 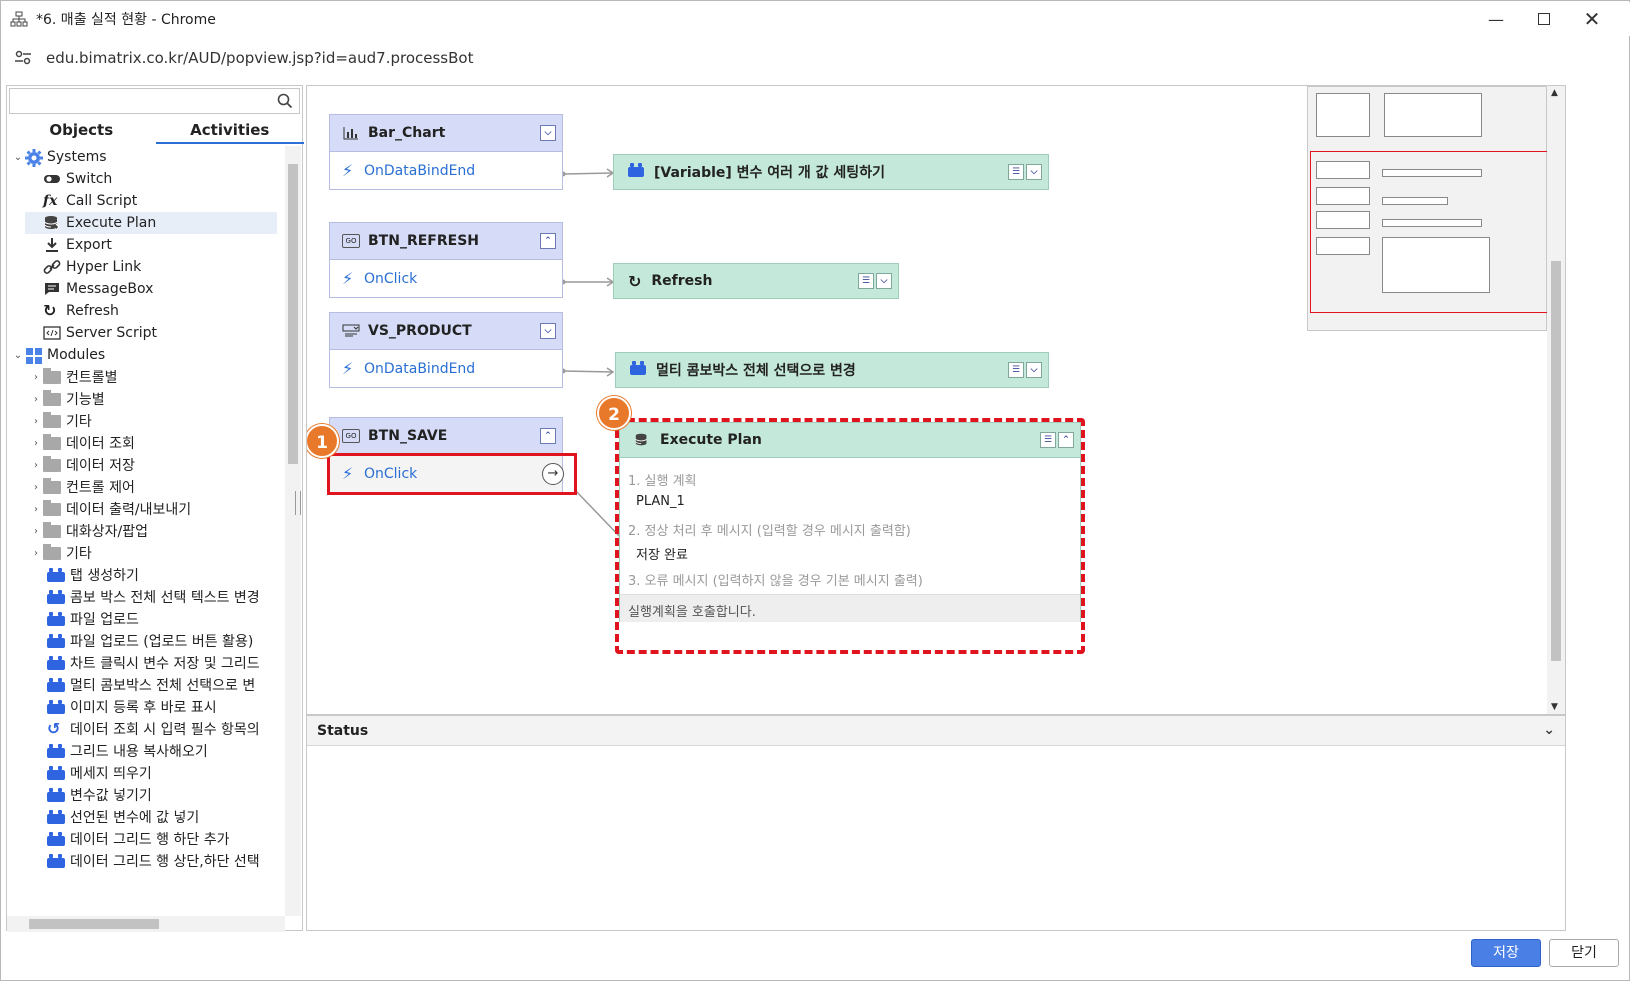 I want to click on tree-folder: › 대화상자/팝업, so click(x=88, y=531).